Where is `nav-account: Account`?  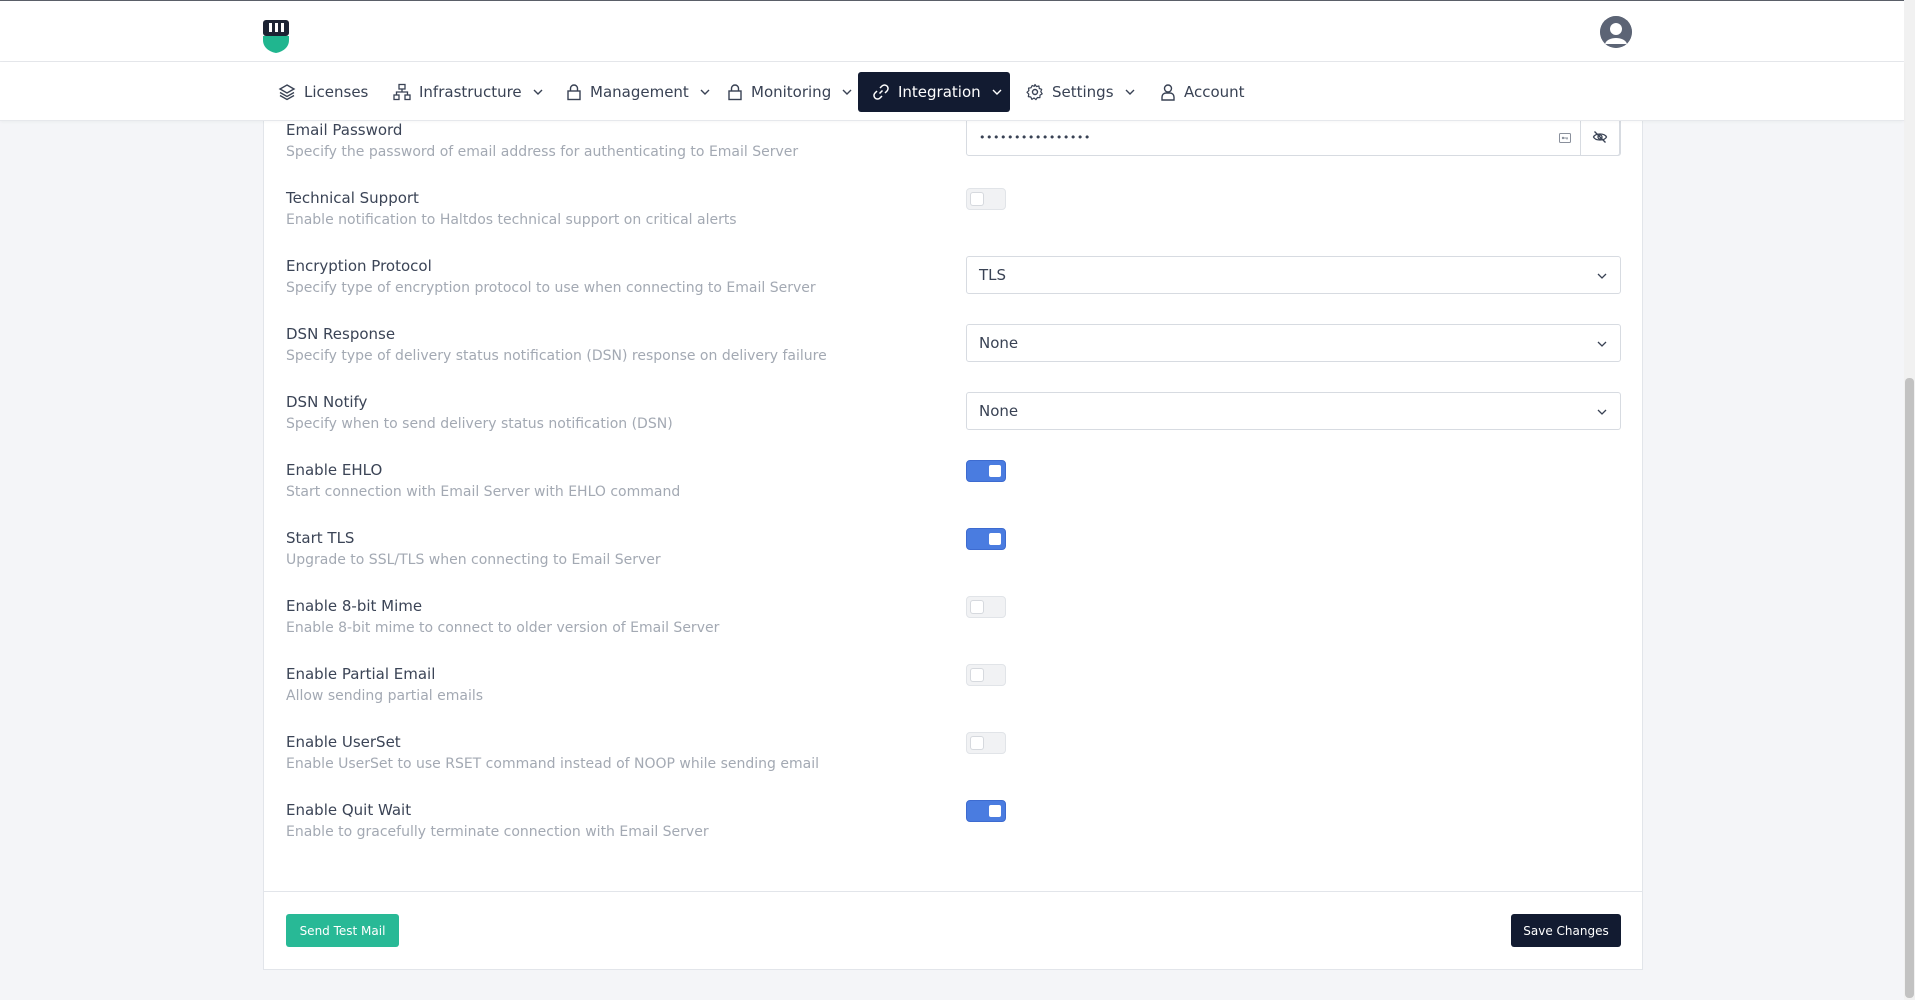
nav-account: Account is located at coordinates (1202, 92).